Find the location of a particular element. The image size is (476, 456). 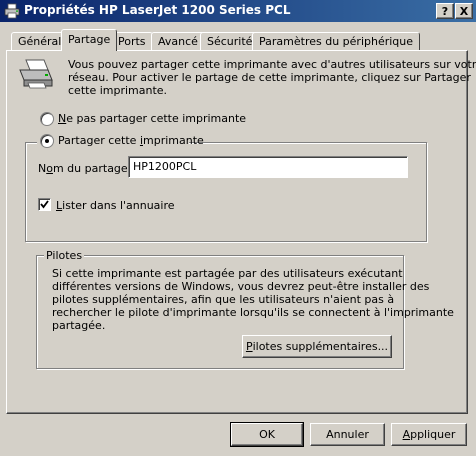

list-in-directory-checkbox is located at coordinates (44, 204).